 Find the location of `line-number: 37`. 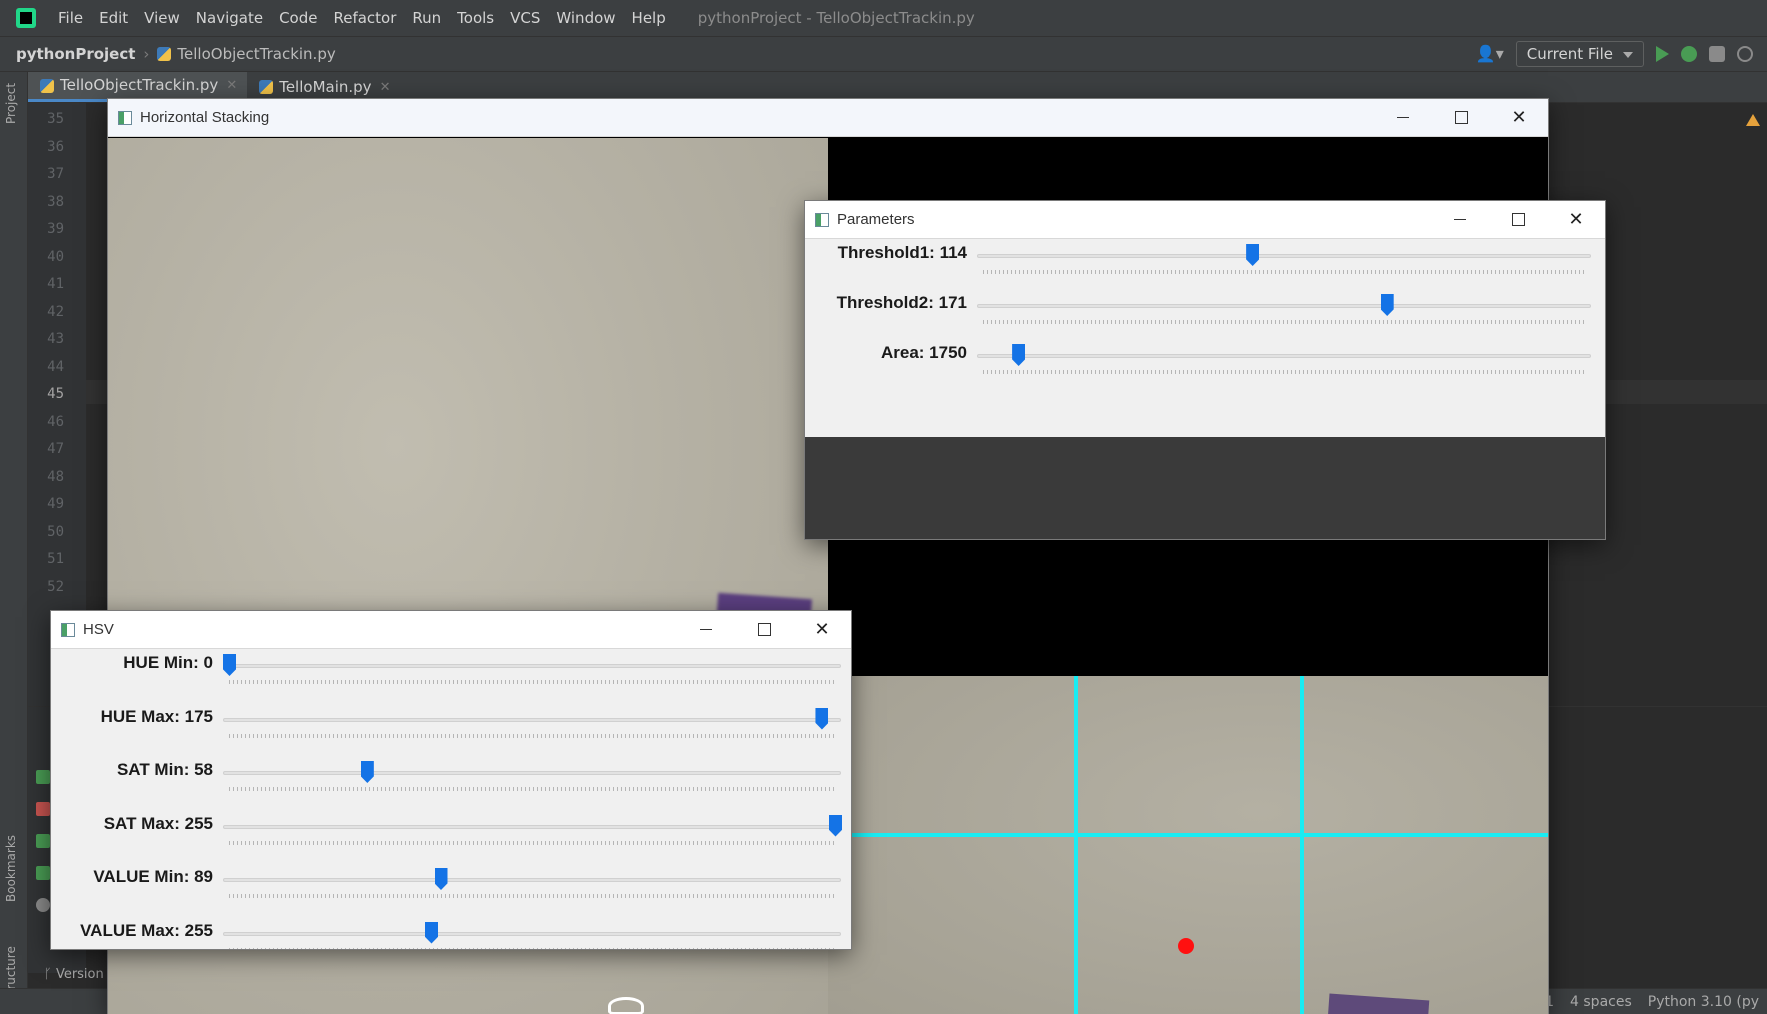

line-number: 37 is located at coordinates (55, 174).